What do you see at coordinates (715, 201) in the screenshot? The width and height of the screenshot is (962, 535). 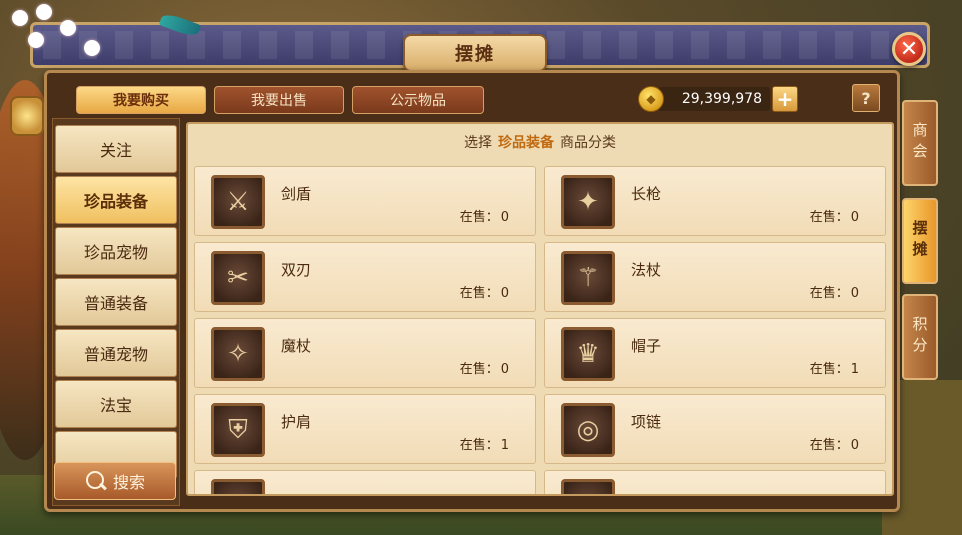 I see `item-card: ✦ 长枪 在售： 0` at bounding box center [715, 201].